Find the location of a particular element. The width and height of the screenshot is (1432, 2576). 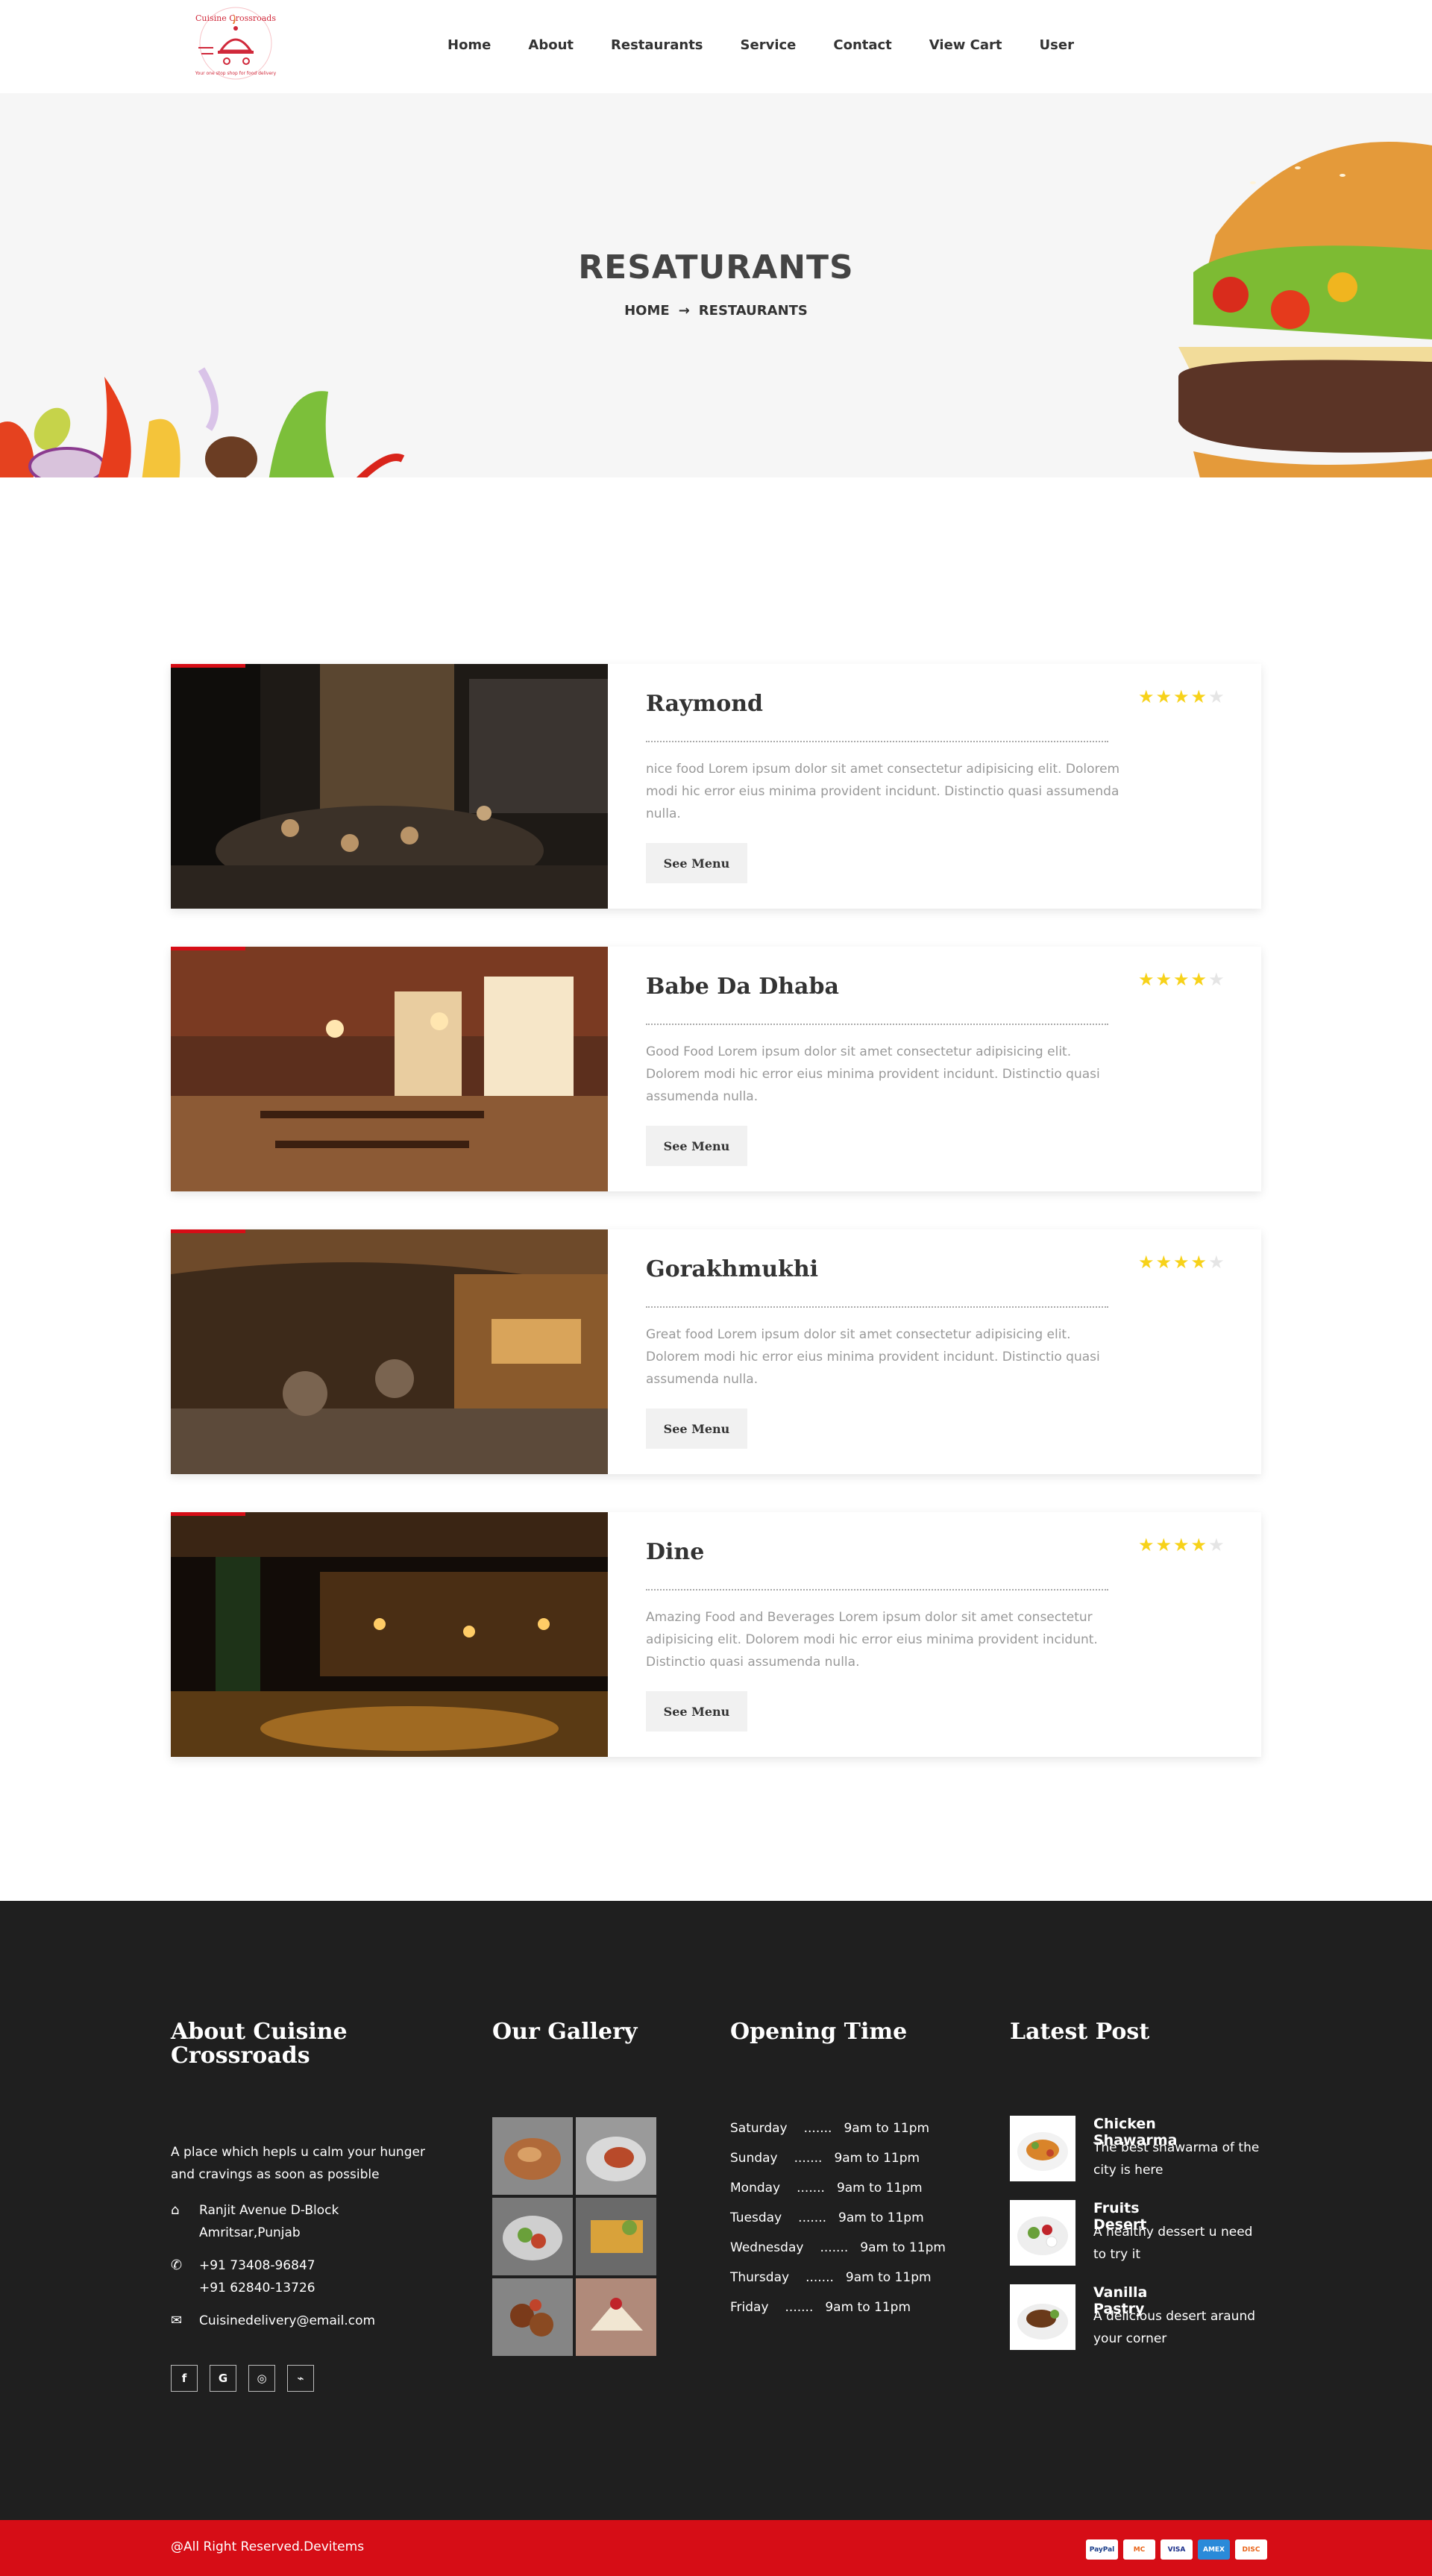

phones: ✆ +91 73408-96847 +91 62840-13726 is located at coordinates (243, 2276).